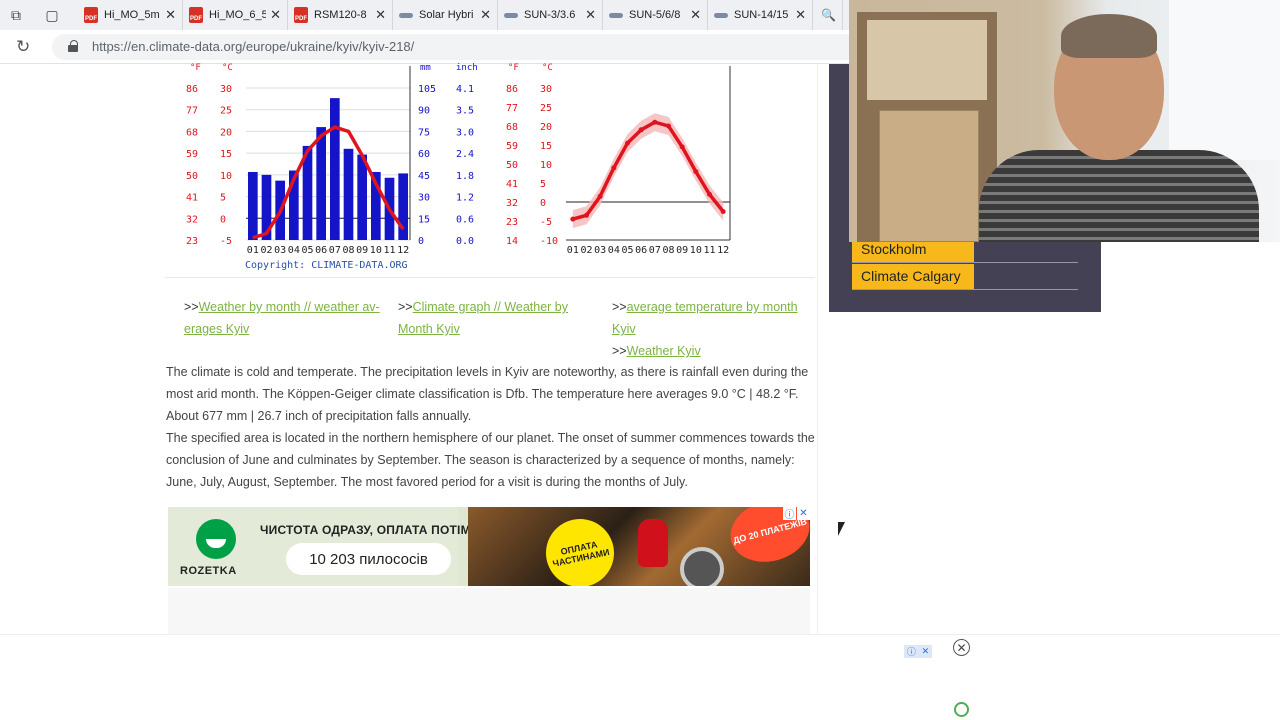 This screenshot has height=720, width=1280. What do you see at coordinates (789, 514) in the screenshot?
I see `ad-info-icon: ⓘ` at bounding box center [789, 514].